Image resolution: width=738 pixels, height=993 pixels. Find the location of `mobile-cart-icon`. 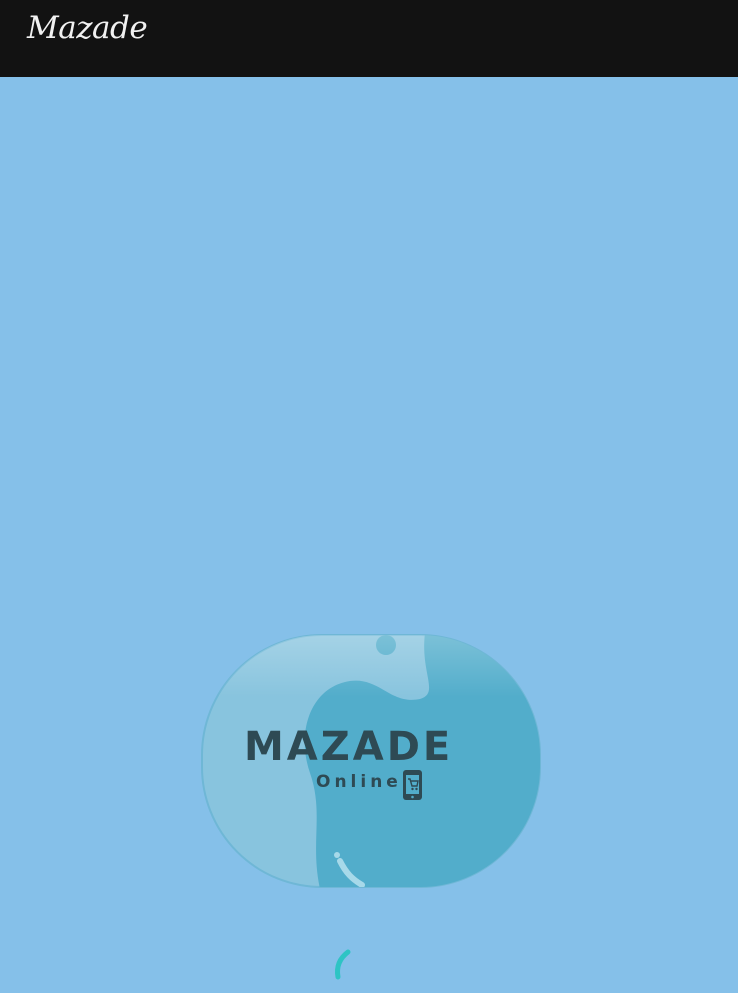

mobile-cart-icon is located at coordinates (412, 785).